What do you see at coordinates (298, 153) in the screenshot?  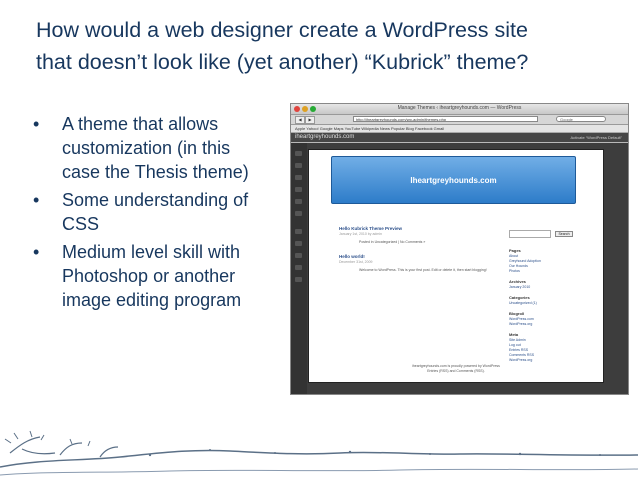 I see `dashboard-icon` at bounding box center [298, 153].